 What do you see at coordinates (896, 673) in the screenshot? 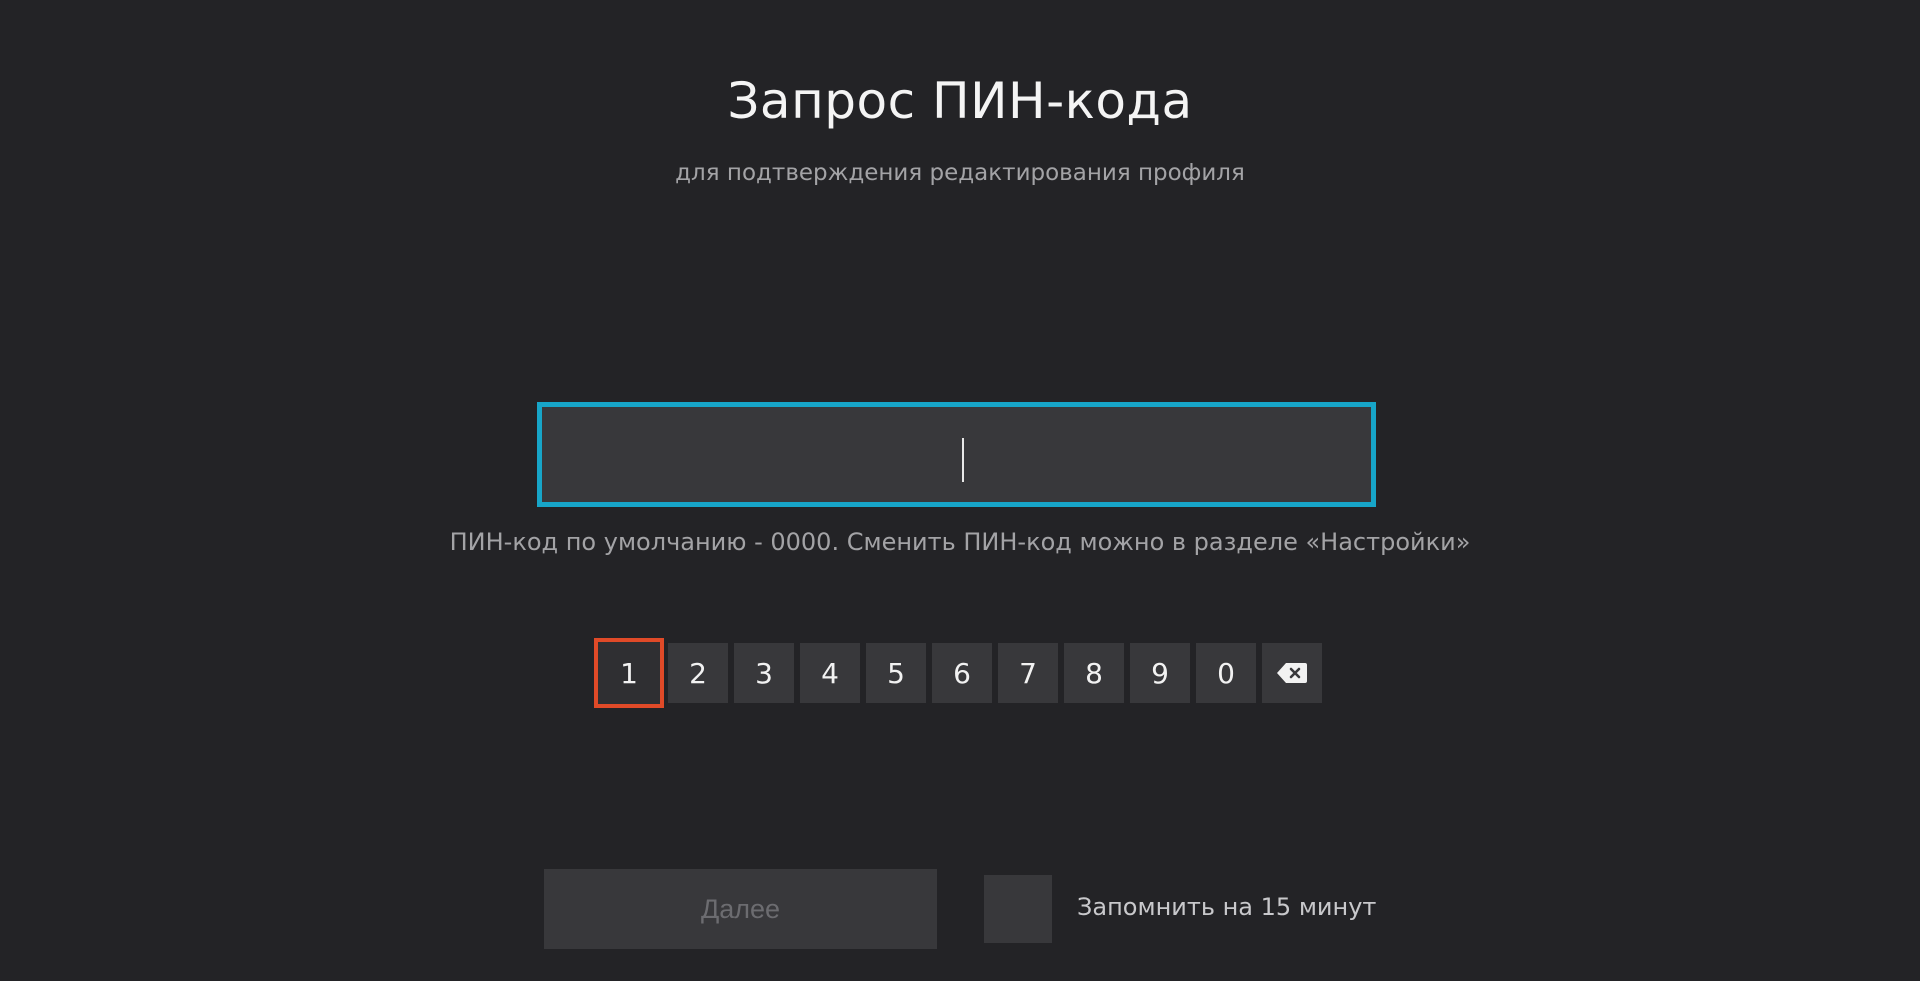
I see `key-5: 5` at bounding box center [896, 673].